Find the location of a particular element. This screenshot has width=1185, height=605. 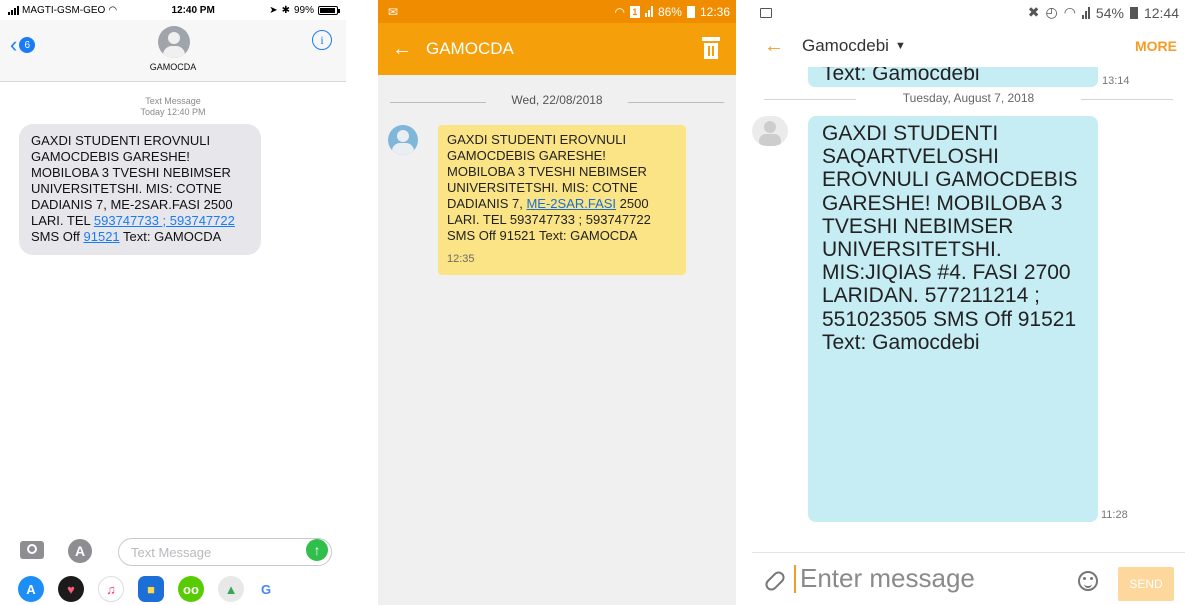

status-time: 12:44 is located at coordinates (1161, 12).